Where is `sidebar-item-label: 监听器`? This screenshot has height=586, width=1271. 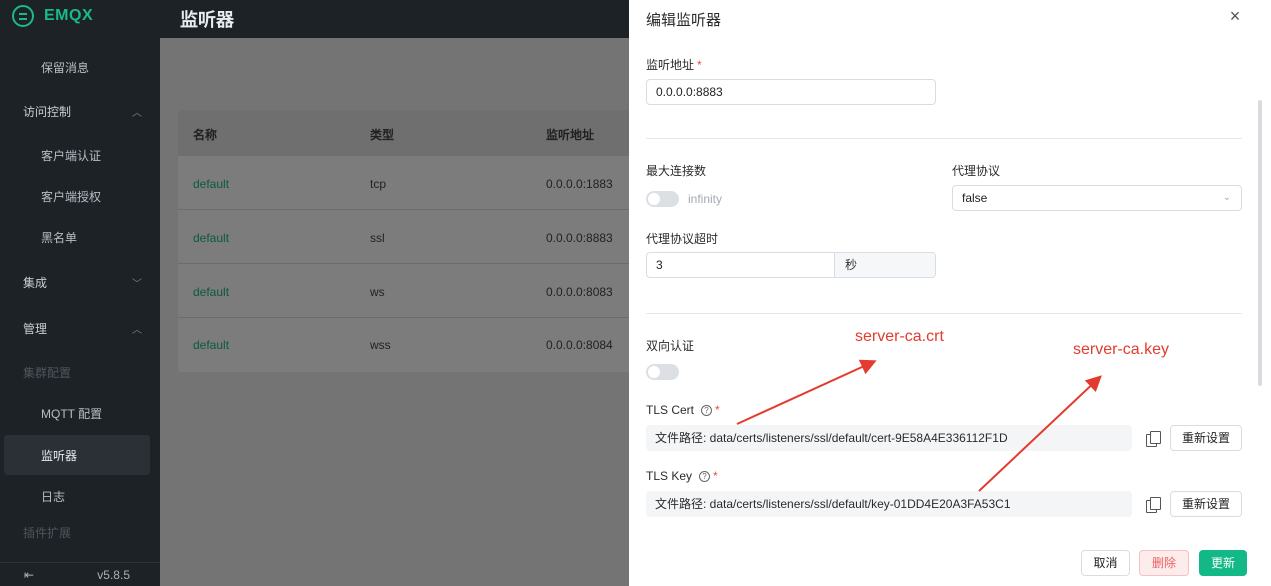
sidebar-item-label: 监听器 is located at coordinates (59, 455).